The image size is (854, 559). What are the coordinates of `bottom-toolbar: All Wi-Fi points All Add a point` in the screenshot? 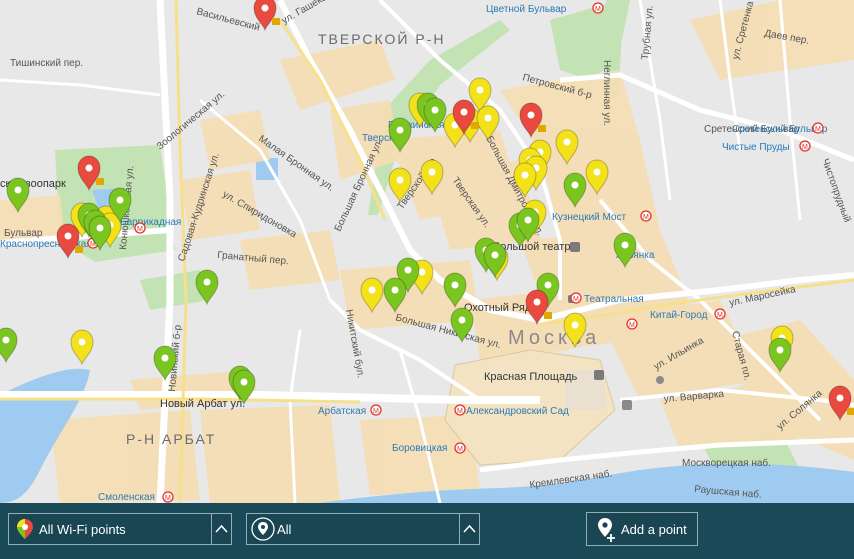 It's located at (427, 531).